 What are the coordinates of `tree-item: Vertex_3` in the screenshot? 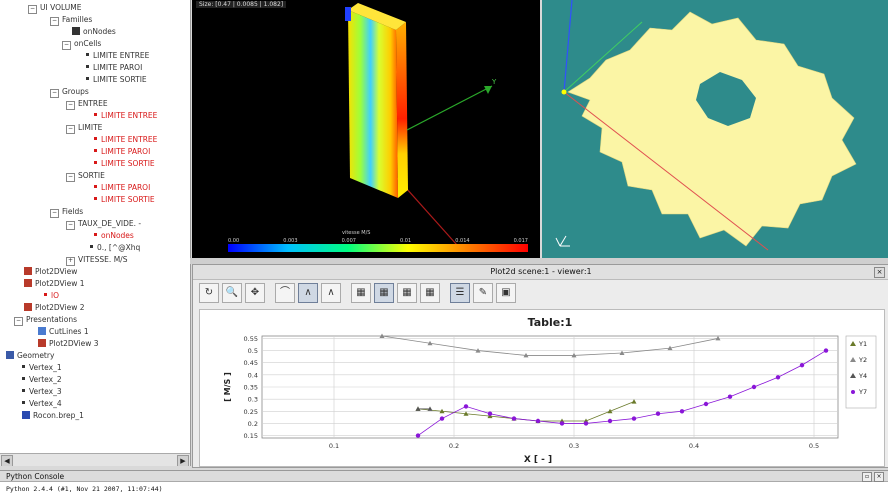 It's located at (42, 392).